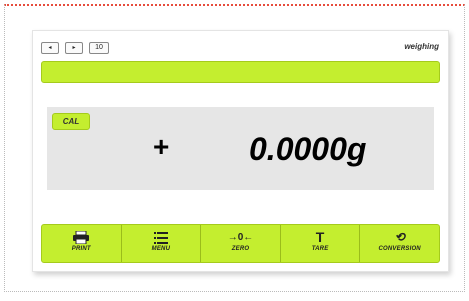 This screenshot has height=301, width=469. Describe the element at coordinates (161, 237) in the screenshot. I see `menu-list-icon` at that location.